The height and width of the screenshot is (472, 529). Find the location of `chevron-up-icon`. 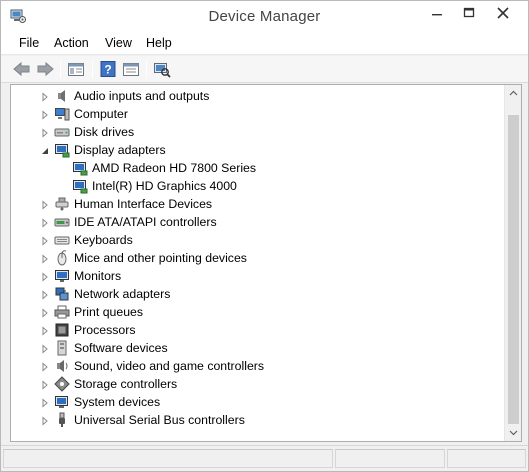

chevron-up-icon is located at coordinates (513, 93).